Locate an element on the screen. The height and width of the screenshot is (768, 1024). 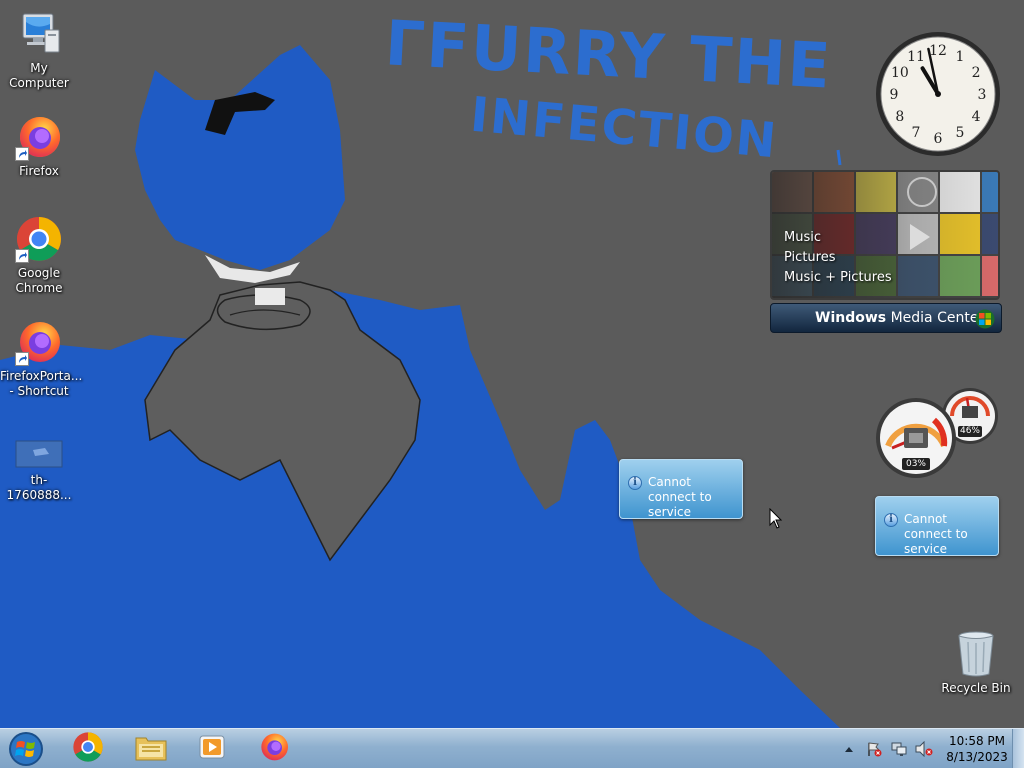
clock-number: 12 is located at coordinates (938, 51).